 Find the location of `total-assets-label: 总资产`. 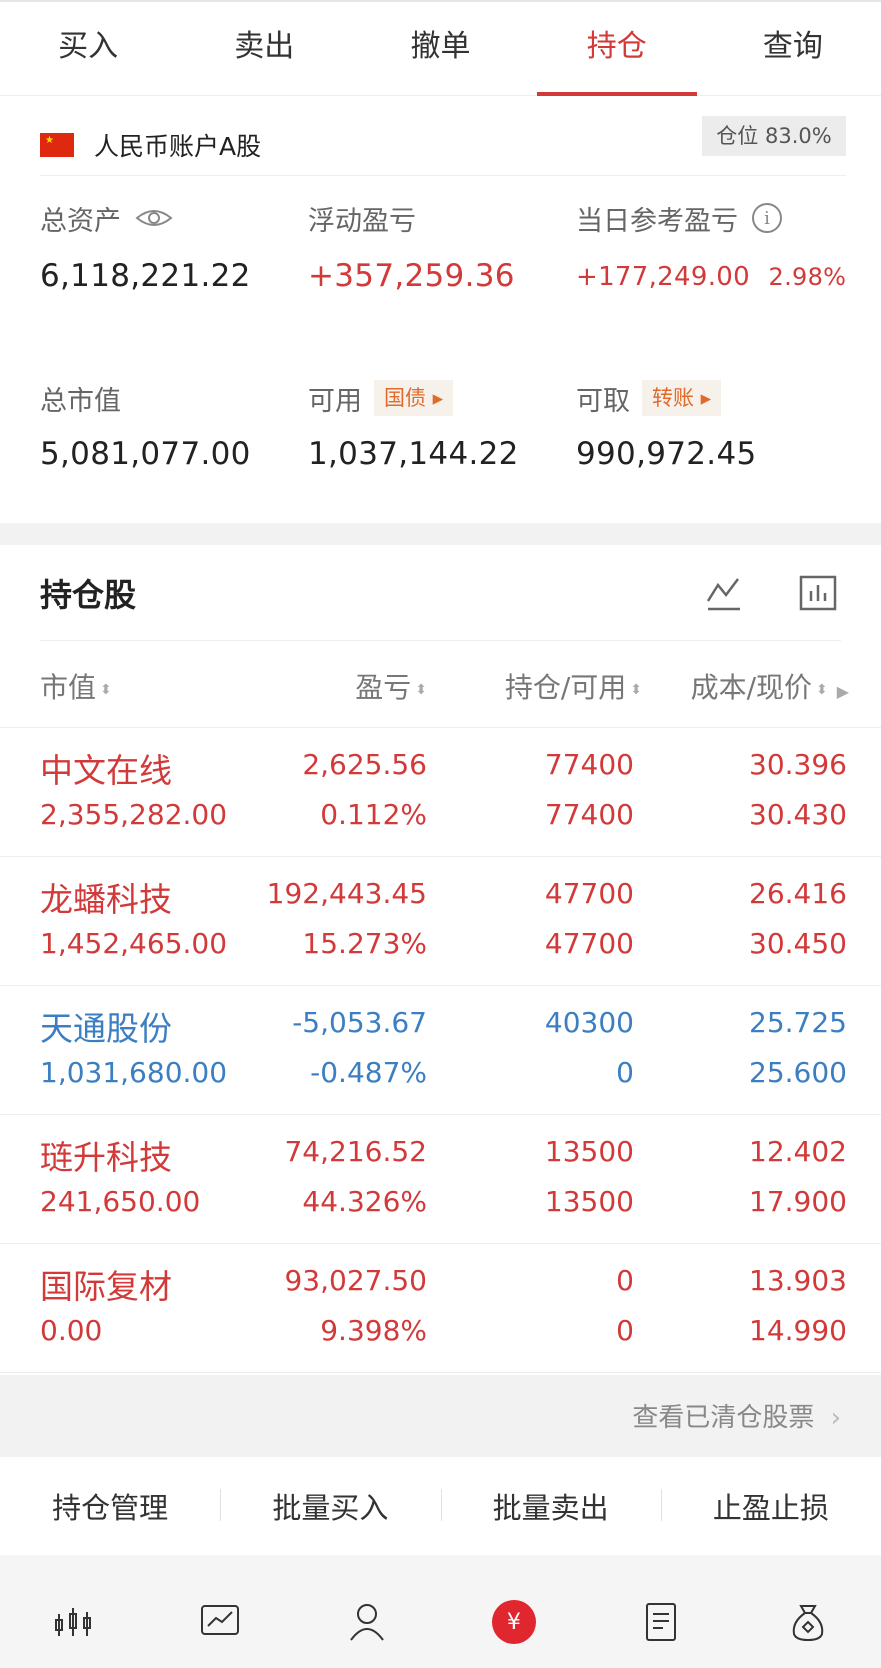

total-assets-label: 总资产 is located at coordinates (80, 221).